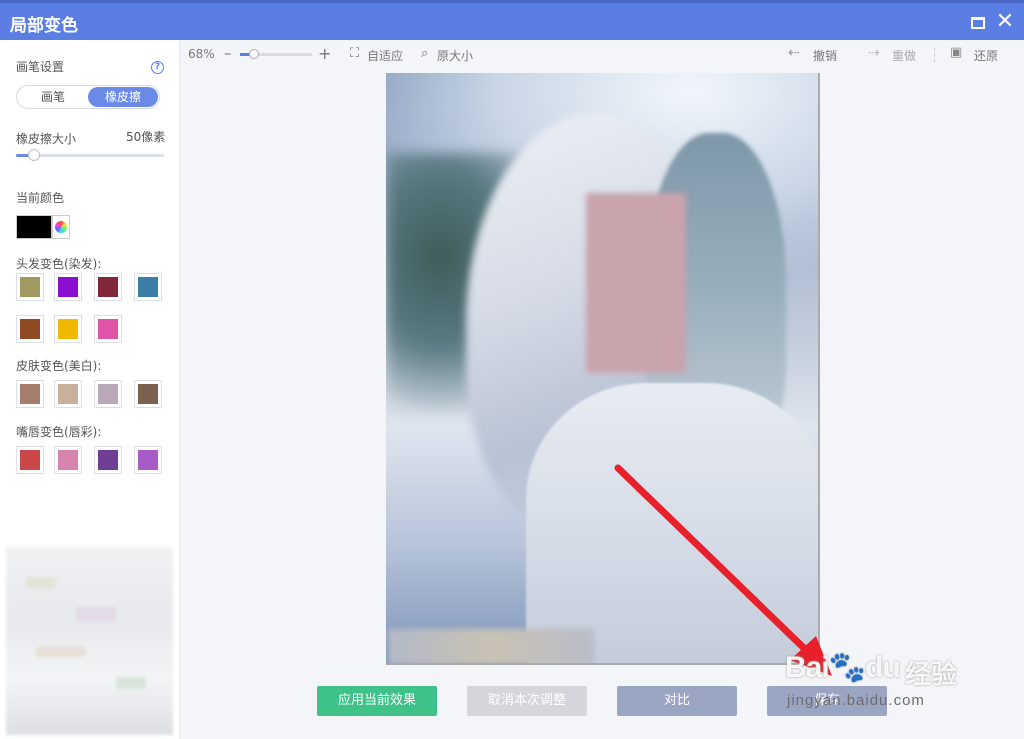  Describe the element at coordinates (672, 523) in the screenshot. I see `photo-white-robe` at that location.